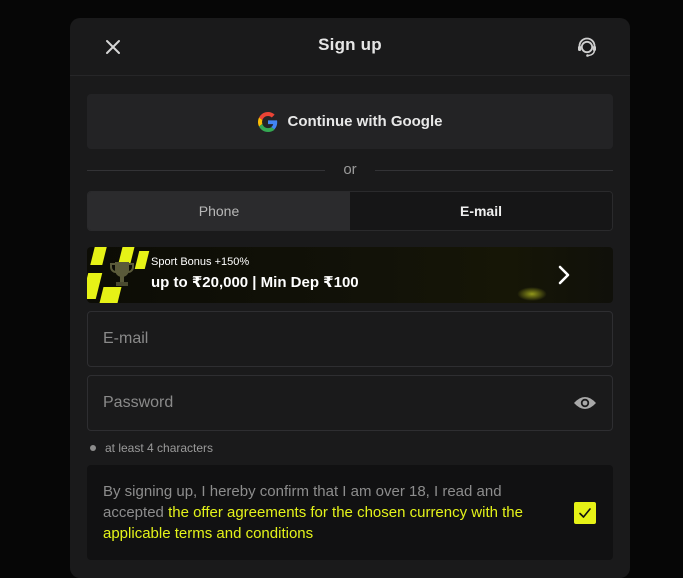  I want to click on password-input, so click(328, 403).